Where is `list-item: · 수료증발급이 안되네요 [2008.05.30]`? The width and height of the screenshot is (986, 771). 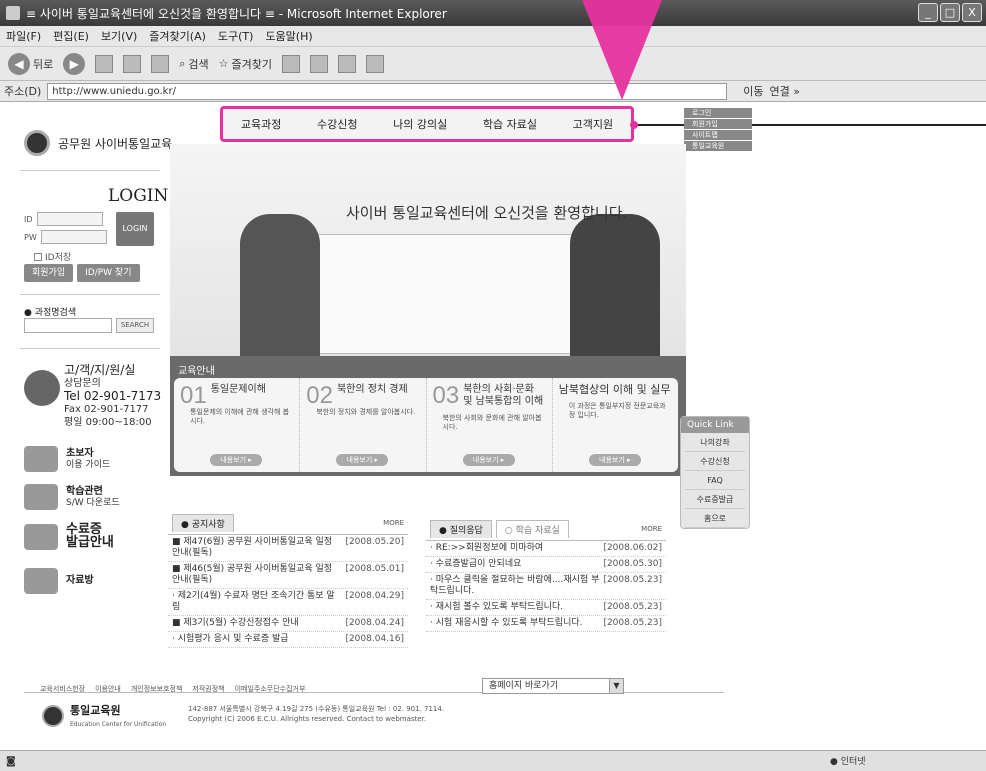
list-item: · 수료증발급이 안되네요 [2008.05.30] is located at coordinates (546, 565).